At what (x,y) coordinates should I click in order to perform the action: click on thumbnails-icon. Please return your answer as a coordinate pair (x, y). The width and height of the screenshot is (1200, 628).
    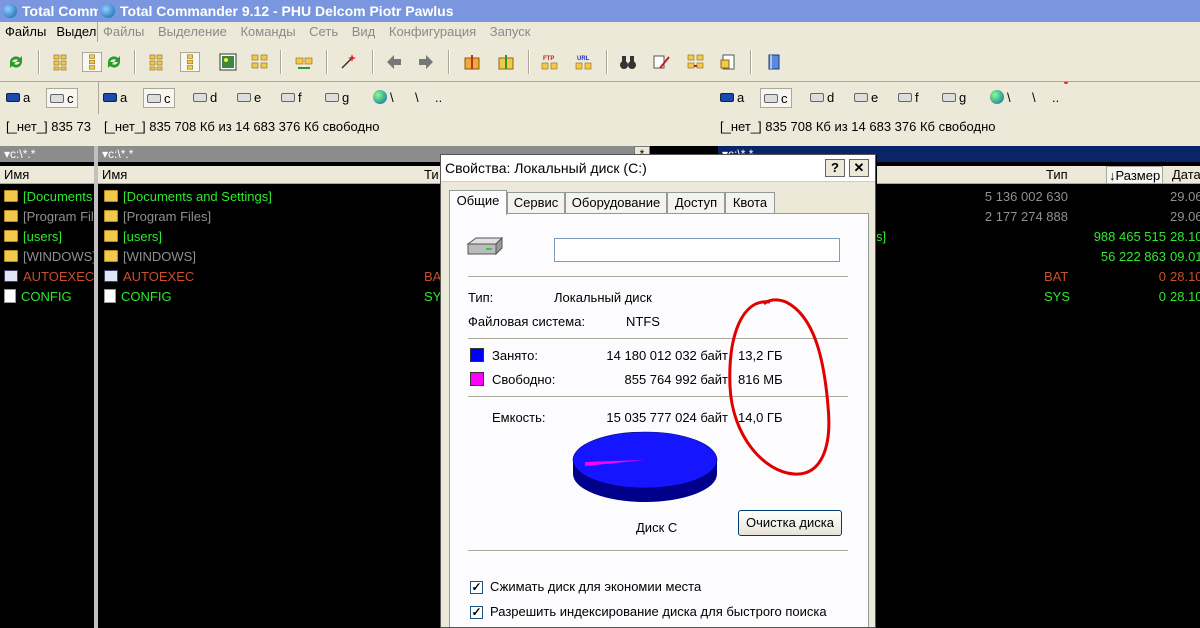
    Looking at the image, I should click on (228, 62).